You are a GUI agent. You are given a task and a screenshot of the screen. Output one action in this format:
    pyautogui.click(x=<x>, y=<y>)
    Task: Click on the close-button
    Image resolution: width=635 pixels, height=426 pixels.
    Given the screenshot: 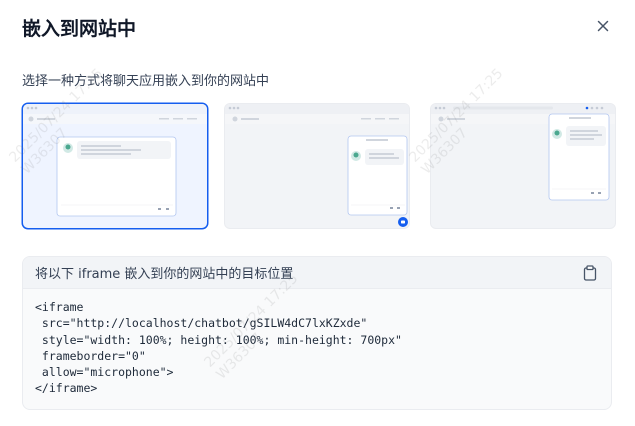 What is the action you would take?
    pyautogui.click(x=603, y=26)
    